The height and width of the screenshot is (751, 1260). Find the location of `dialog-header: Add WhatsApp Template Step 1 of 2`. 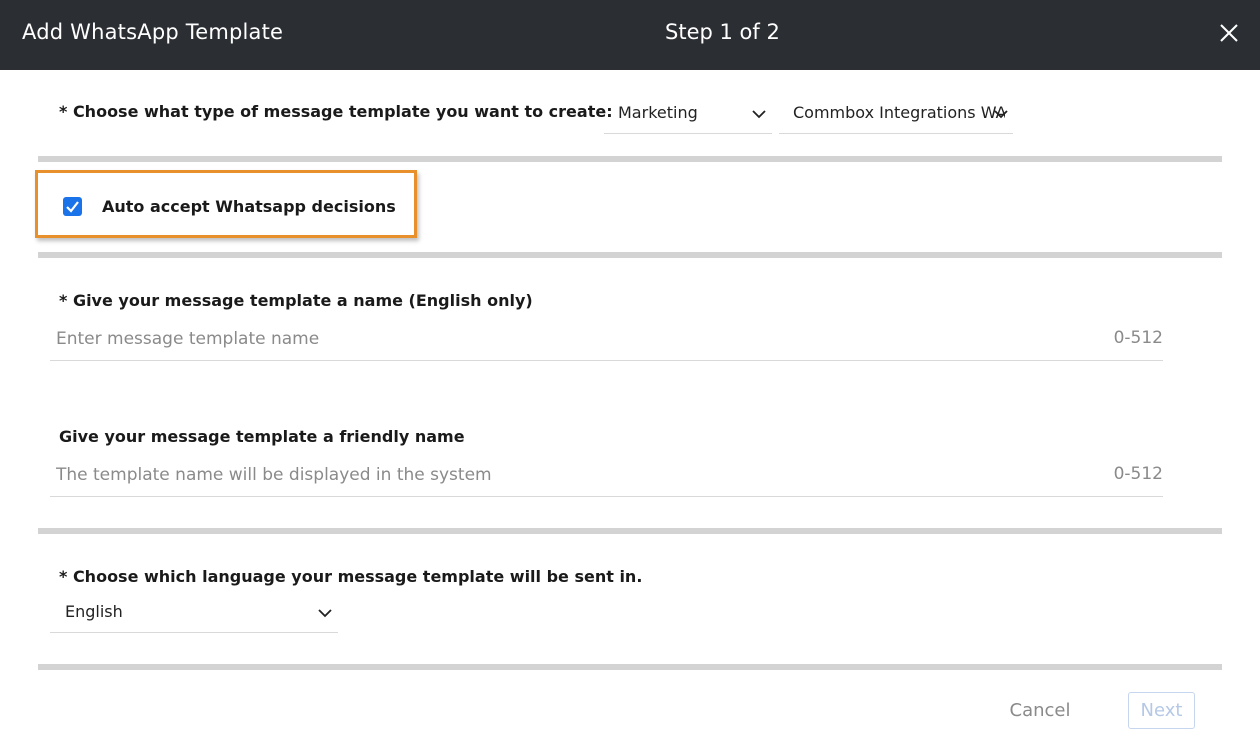

dialog-header: Add WhatsApp Template Step 1 of 2 is located at coordinates (630, 35).